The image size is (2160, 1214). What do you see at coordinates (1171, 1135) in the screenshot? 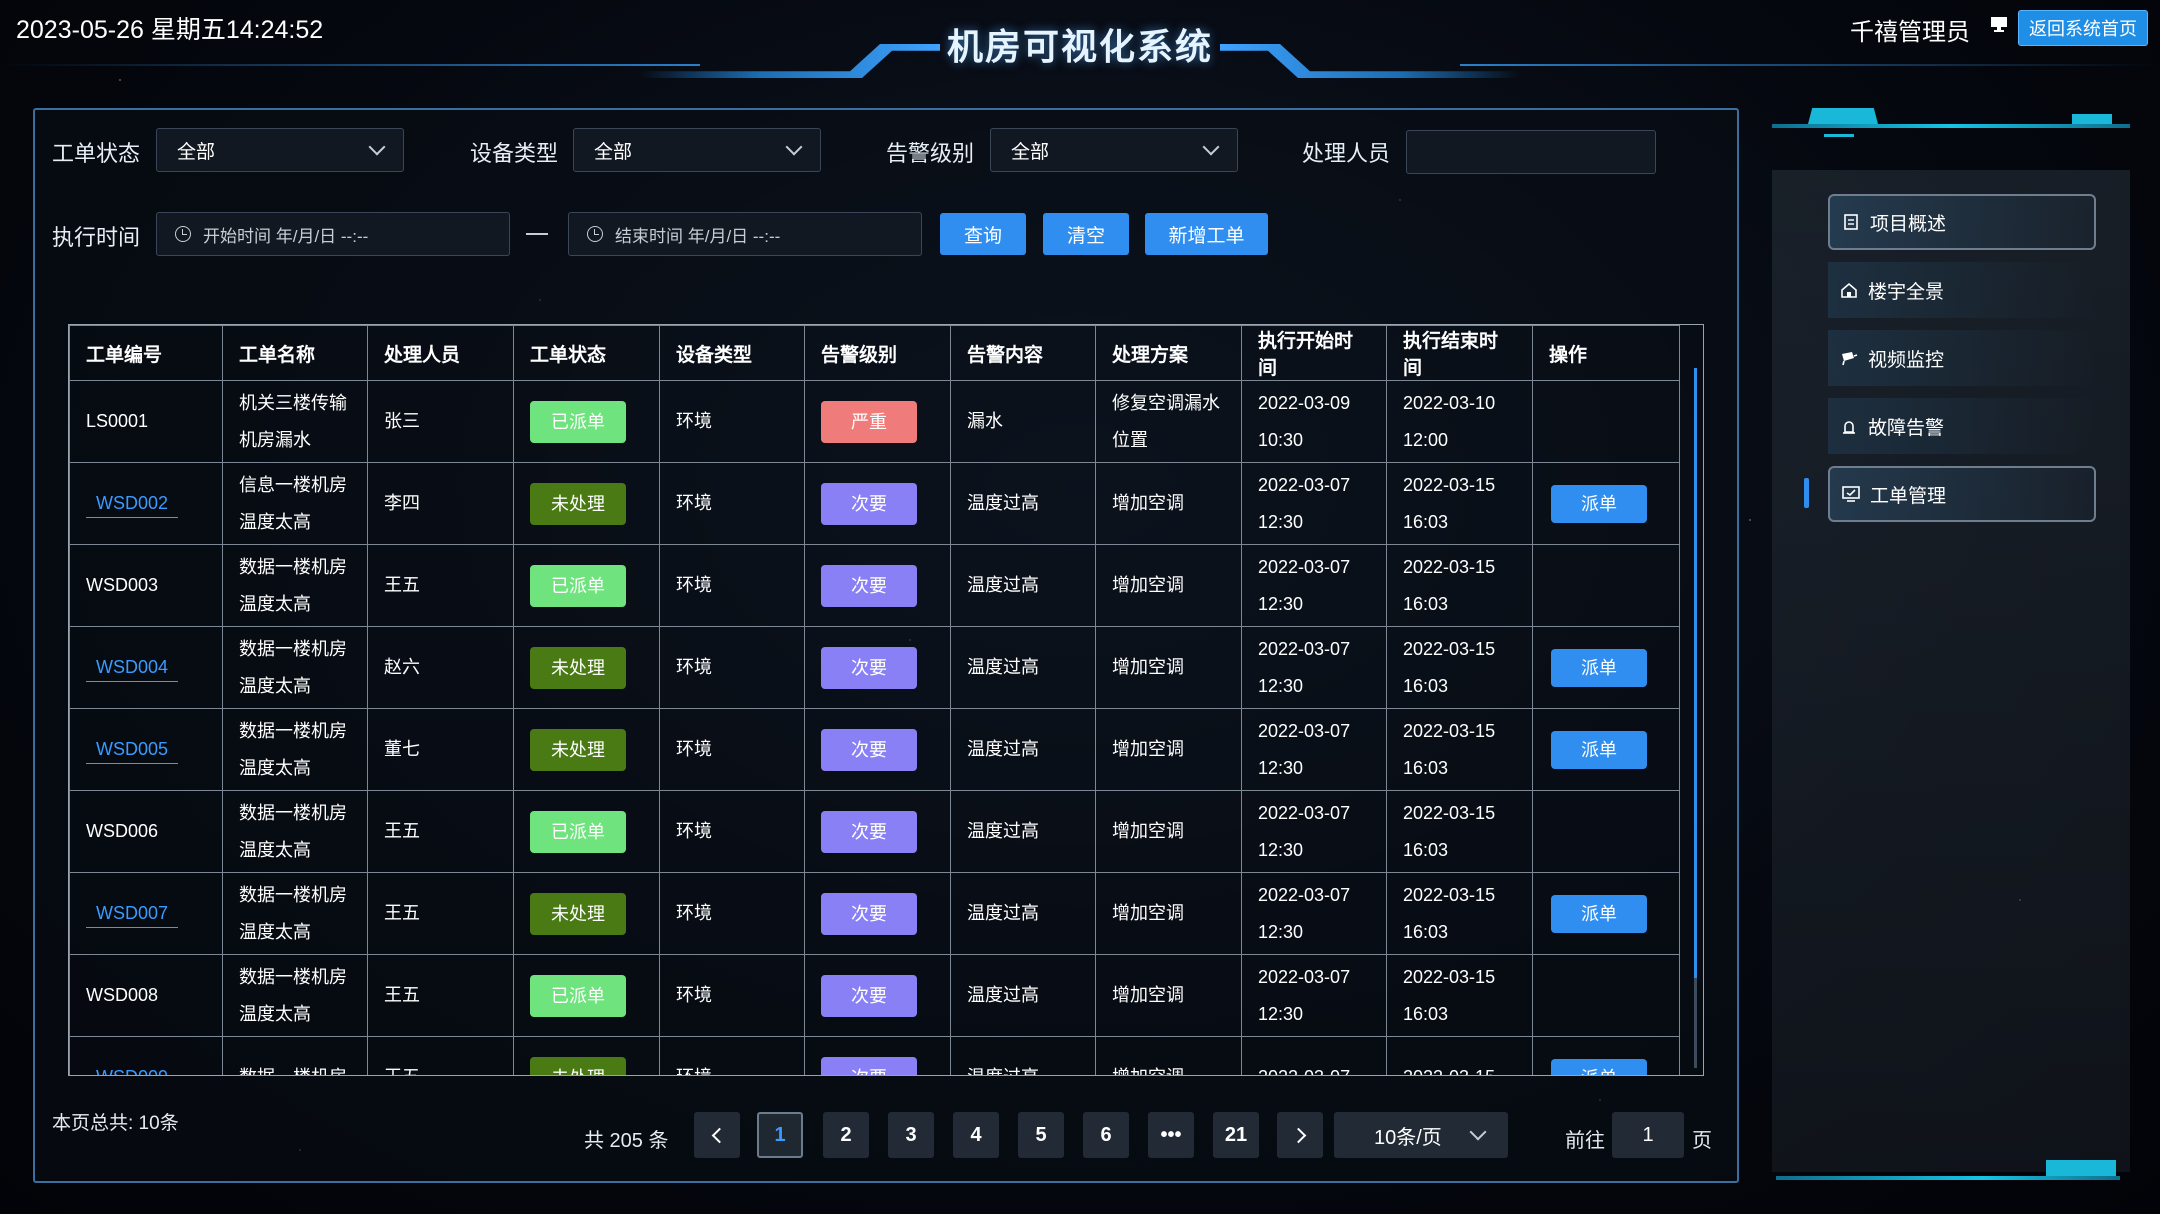
I see `more-pages-button: •••` at bounding box center [1171, 1135].